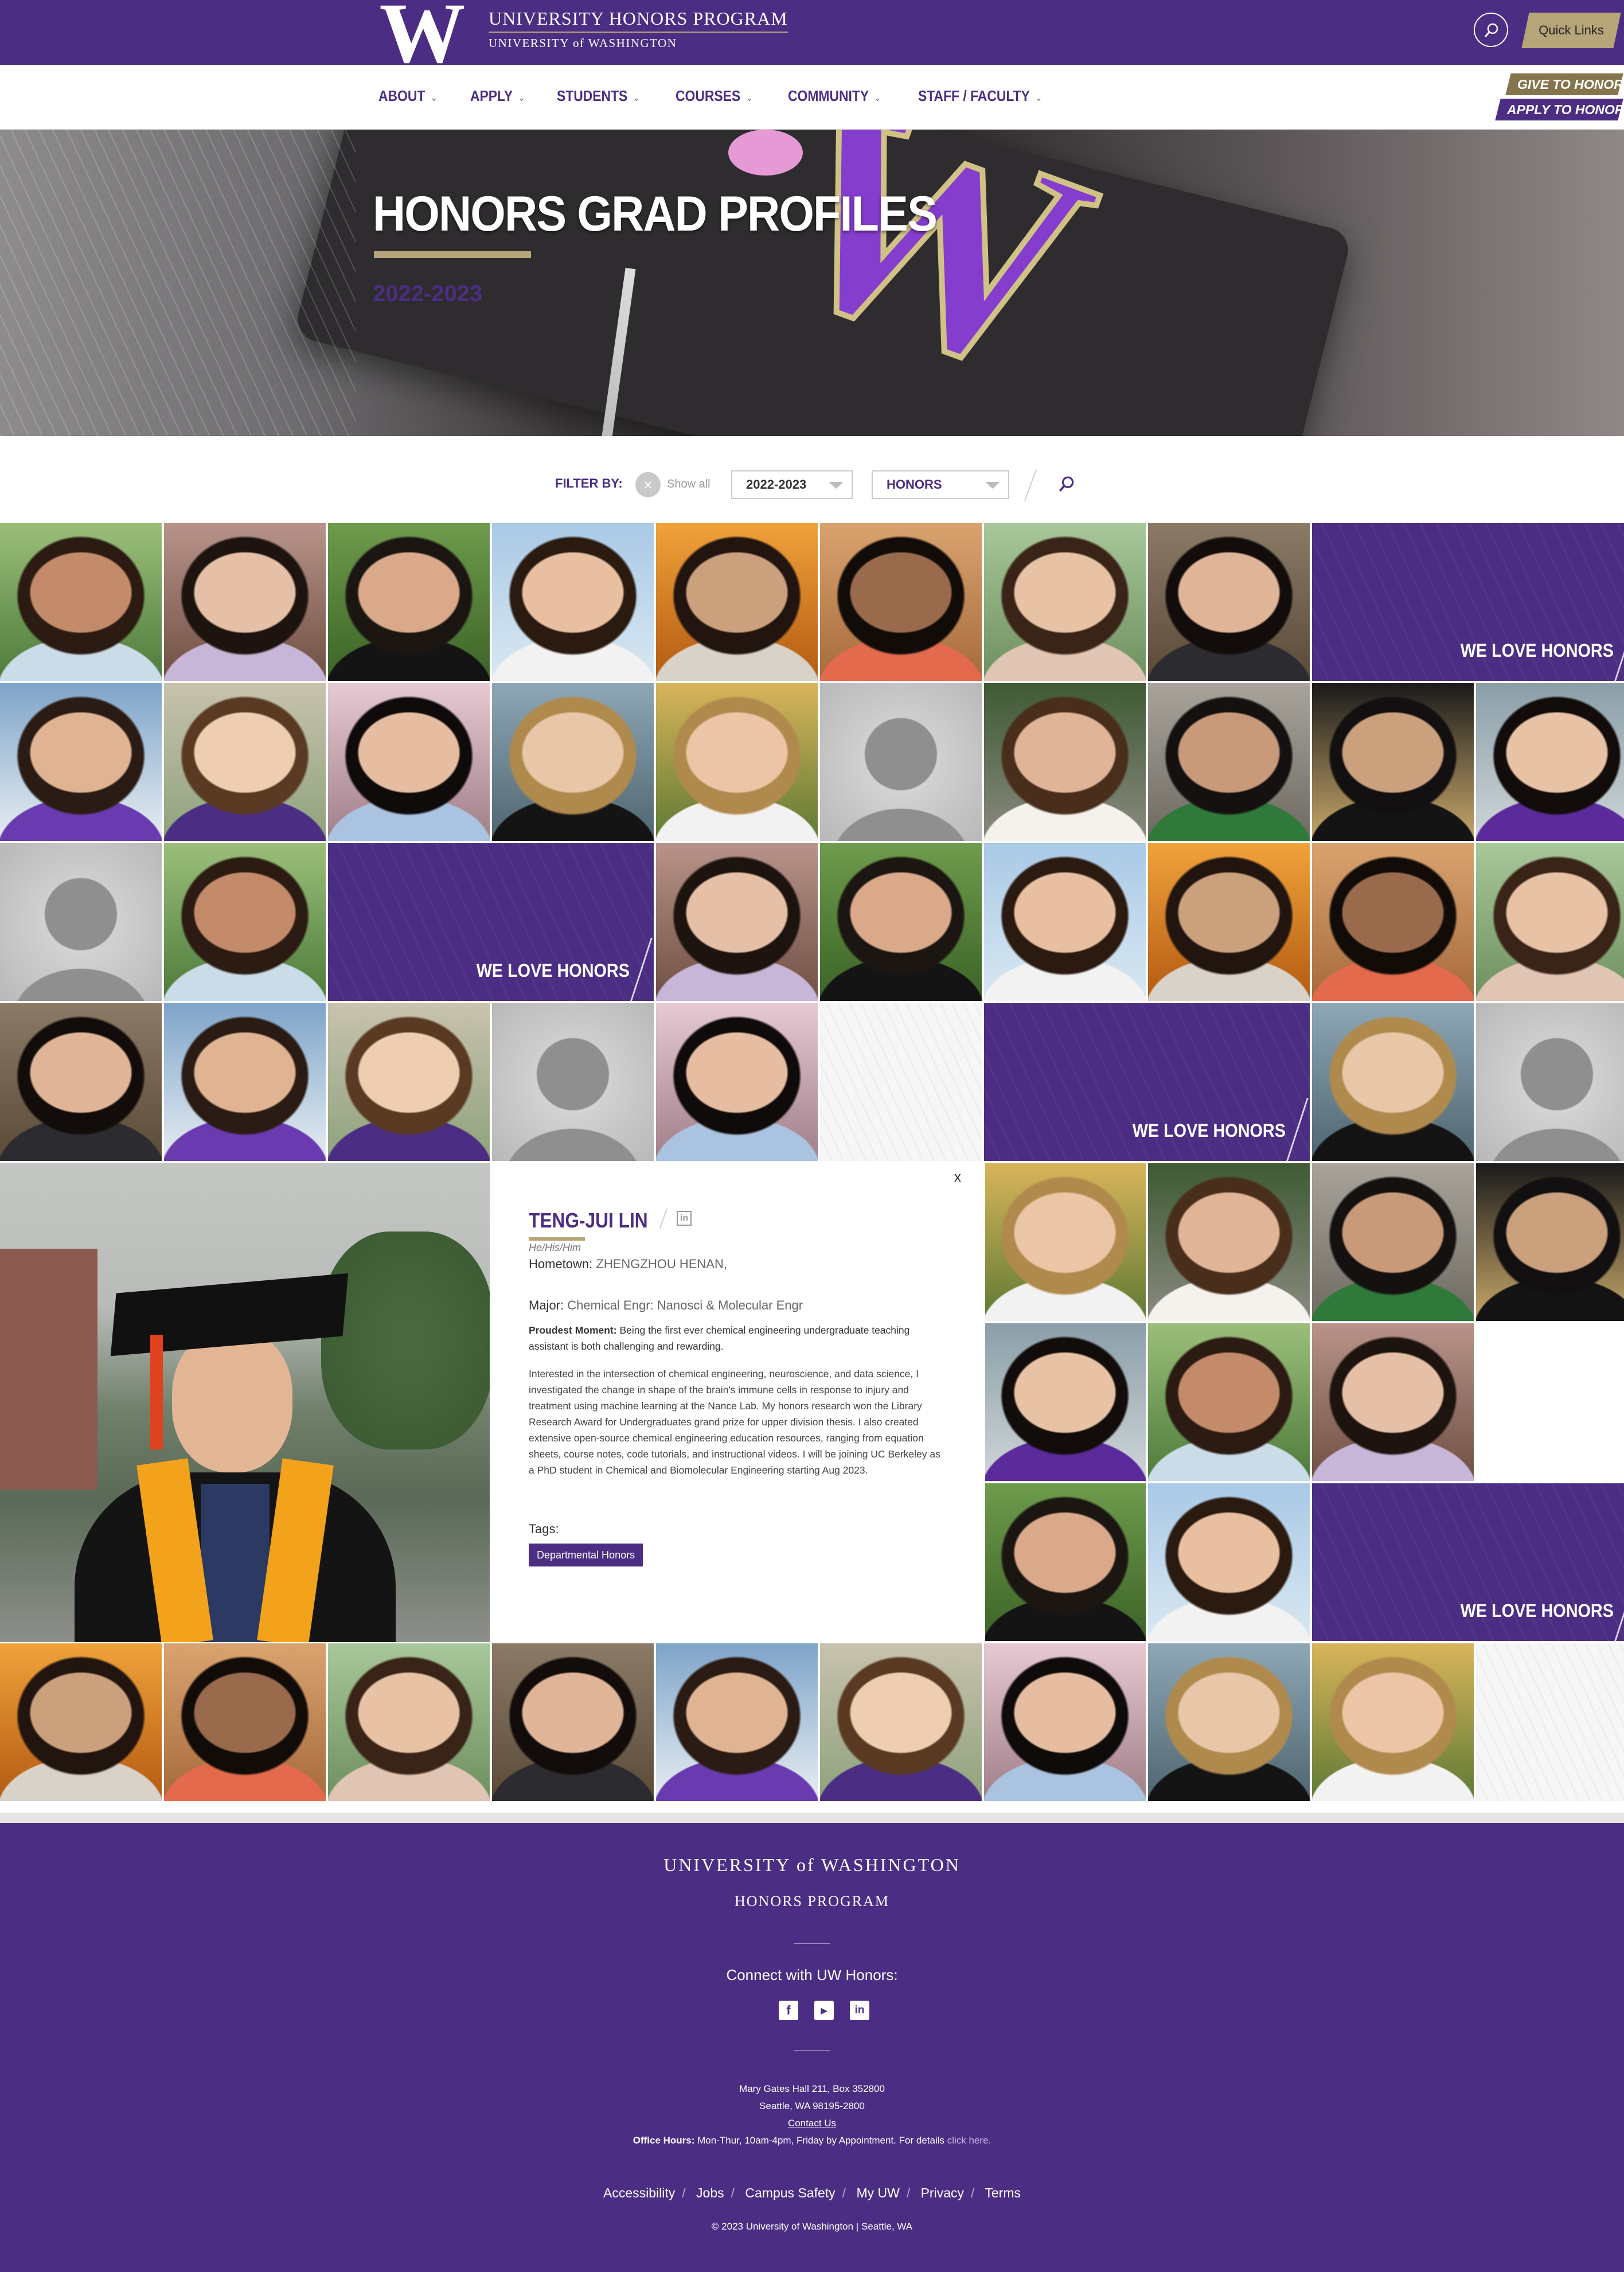 The height and width of the screenshot is (2272, 1624). Describe the element at coordinates (662, 1264) in the screenshot. I see `hometown-value: ZHENGZHOU HENAN,` at that location.